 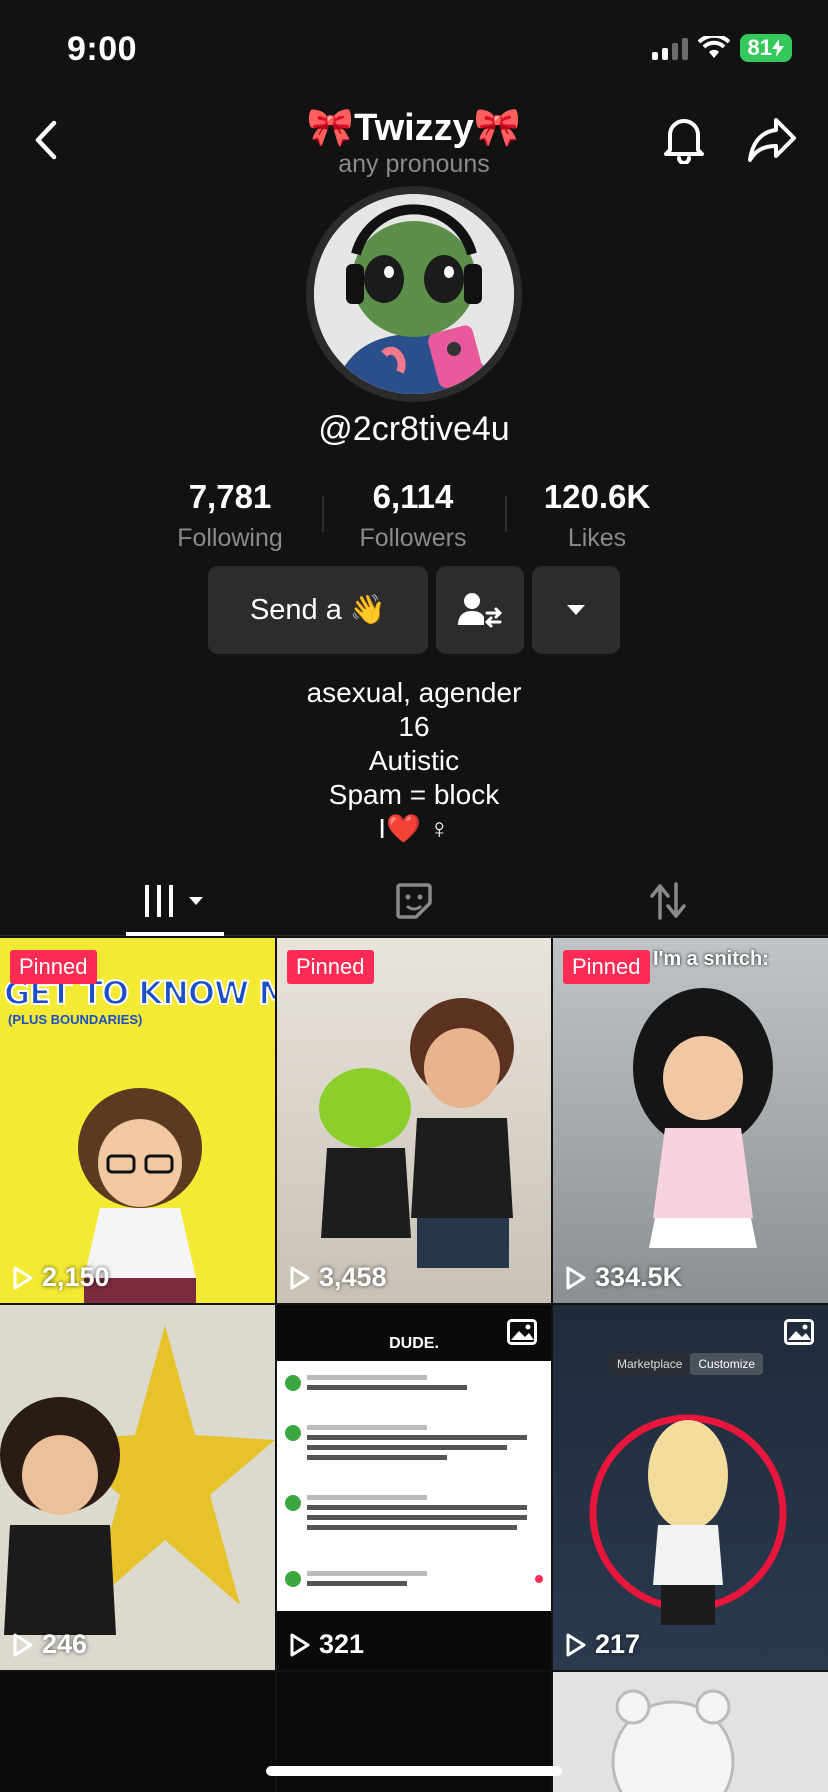 I want to click on view-count: 246, so click(x=49, y=1644).